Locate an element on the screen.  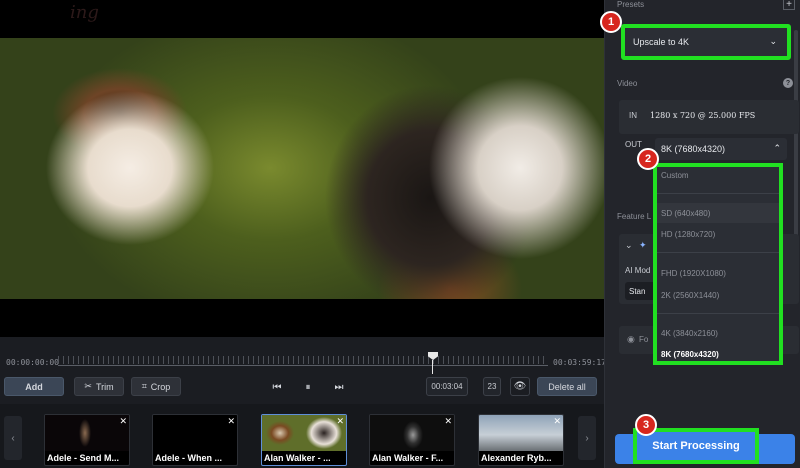
callout-badge: 2 is located at coordinates (648, 159).